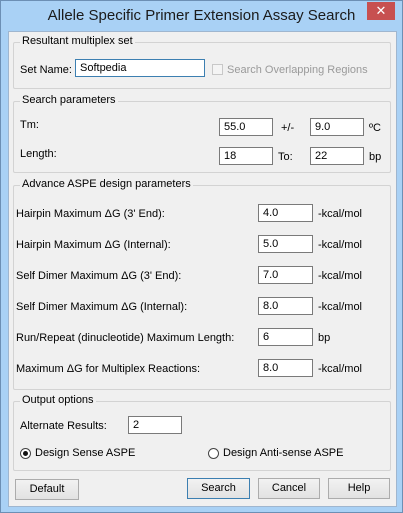  What do you see at coordinates (46, 70) in the screenshot?
I see `set-name-label: Set Name:` at bounding box center [46, 70].